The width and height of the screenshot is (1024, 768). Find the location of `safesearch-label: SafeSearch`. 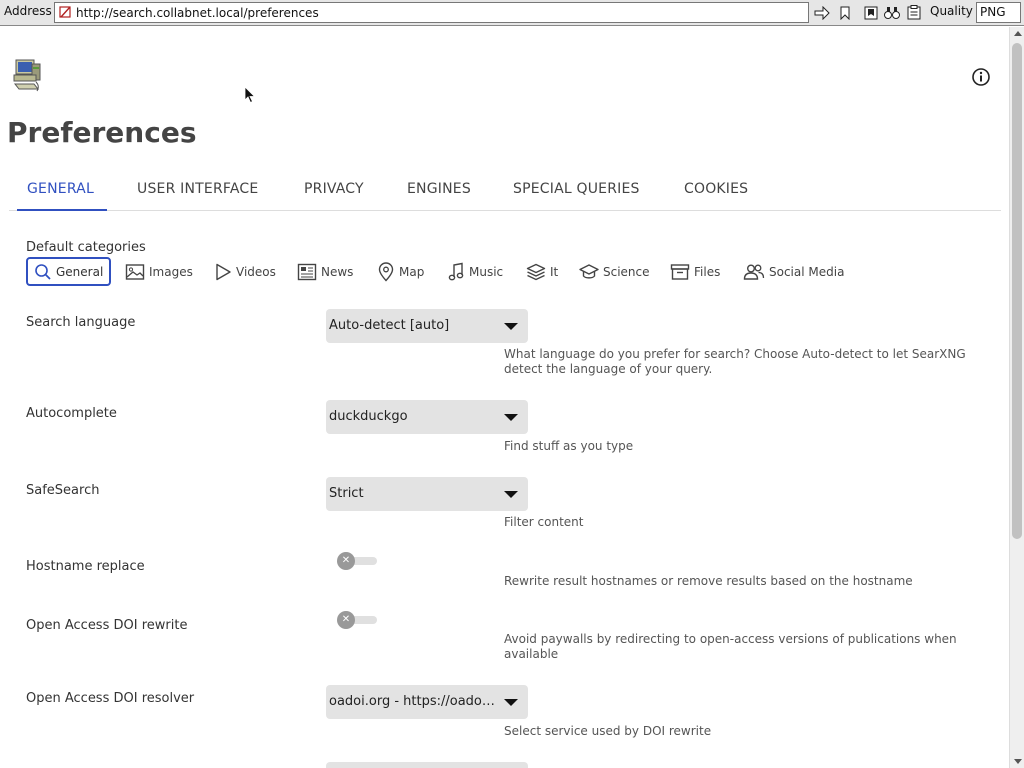

safesearch-label: SafeSearch is located at coordinates (63, 490).